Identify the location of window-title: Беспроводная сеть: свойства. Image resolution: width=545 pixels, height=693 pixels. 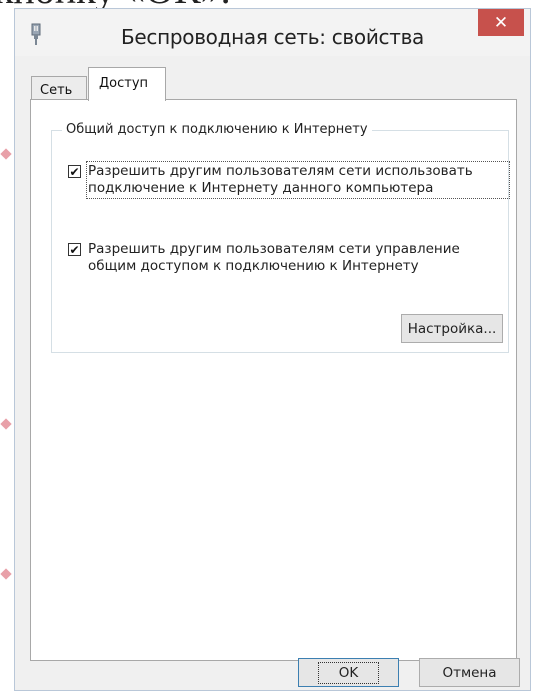
(272, 37).